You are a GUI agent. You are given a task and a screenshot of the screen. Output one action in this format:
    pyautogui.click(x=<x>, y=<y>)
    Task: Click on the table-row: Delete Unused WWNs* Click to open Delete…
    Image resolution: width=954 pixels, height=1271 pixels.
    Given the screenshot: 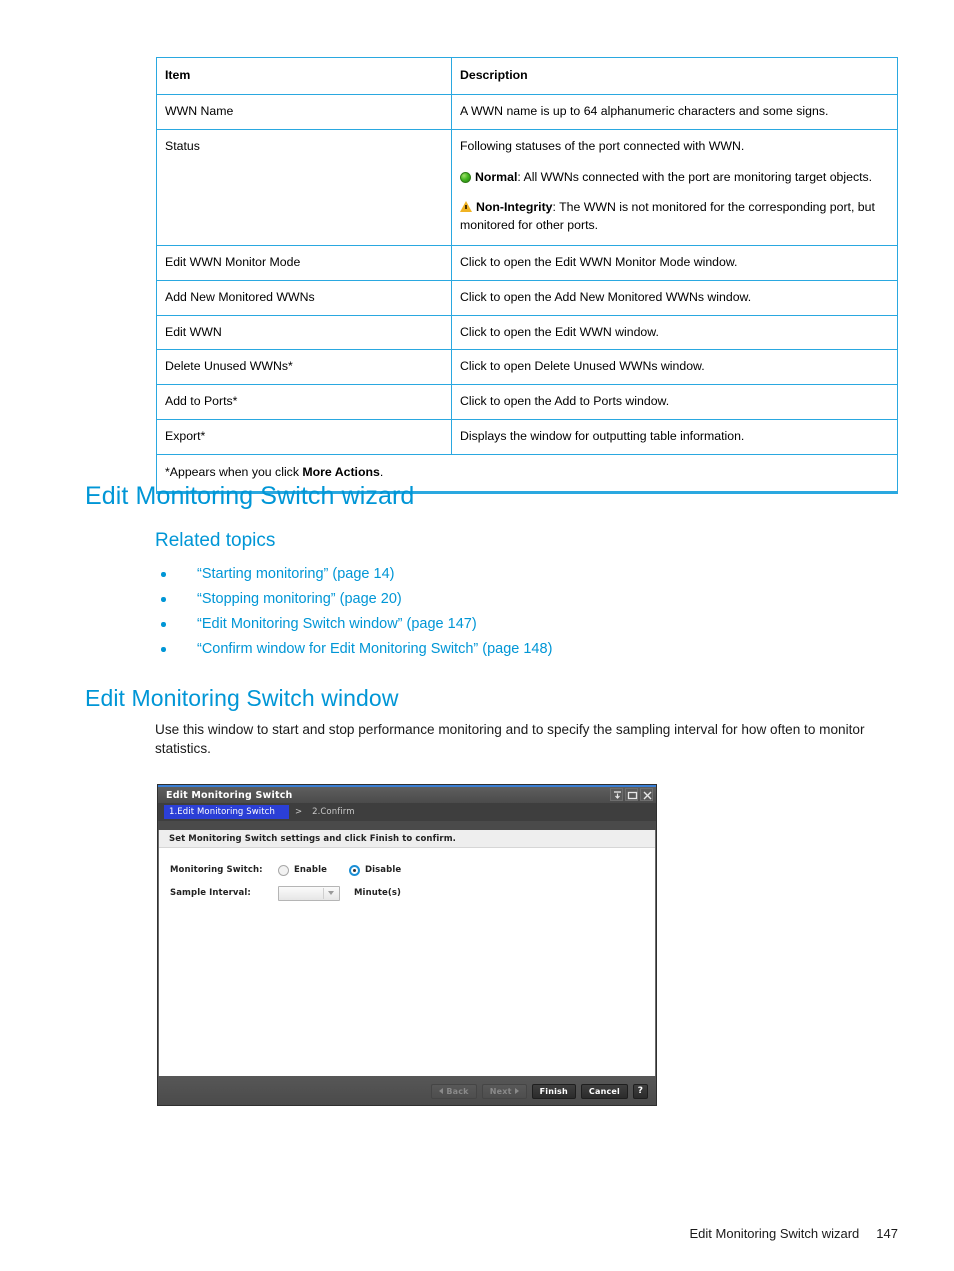 What is the action you would take?
    pyautogui.click(x=527, y=367)
    